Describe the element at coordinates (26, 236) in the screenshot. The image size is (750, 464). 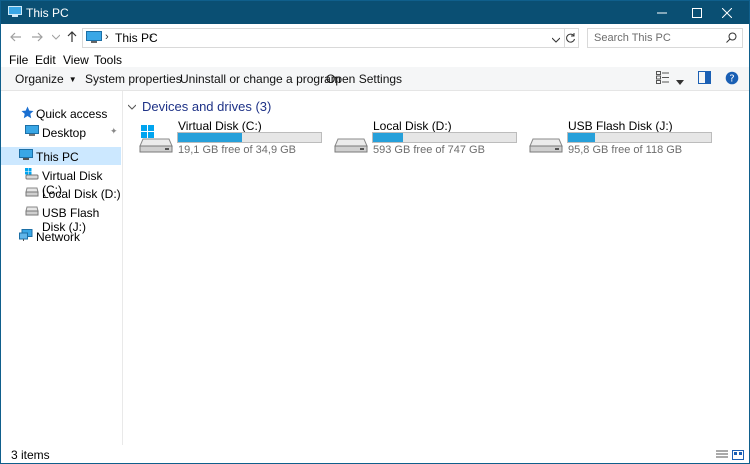
I see `network-icon` at that location.